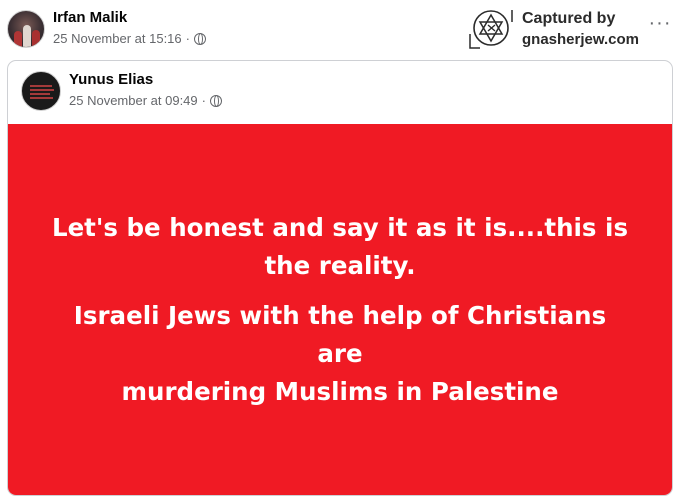 This screenshot has height=500, width=680. Describe the element at coordinates (557, 29) in the screenshot. I see `watermark: Captured by gnasherjew.com` at that location.